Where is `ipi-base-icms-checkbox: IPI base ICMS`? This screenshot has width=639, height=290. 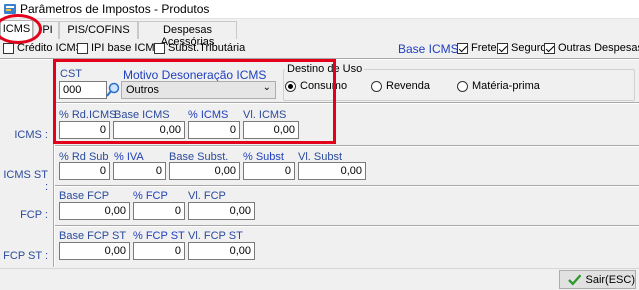 ipi-base-icms-checkbox: IPI base ICMS is located at coordinates (119, 48).